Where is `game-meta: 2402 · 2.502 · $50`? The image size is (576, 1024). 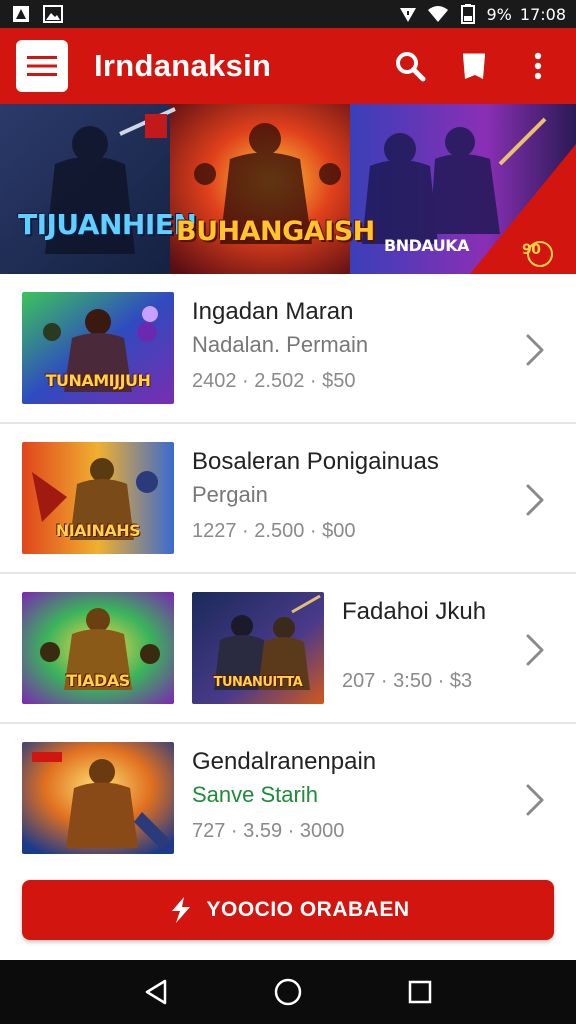
game-meta: 2402 · 2.502 · $50 is located at coordinates (274, 381).